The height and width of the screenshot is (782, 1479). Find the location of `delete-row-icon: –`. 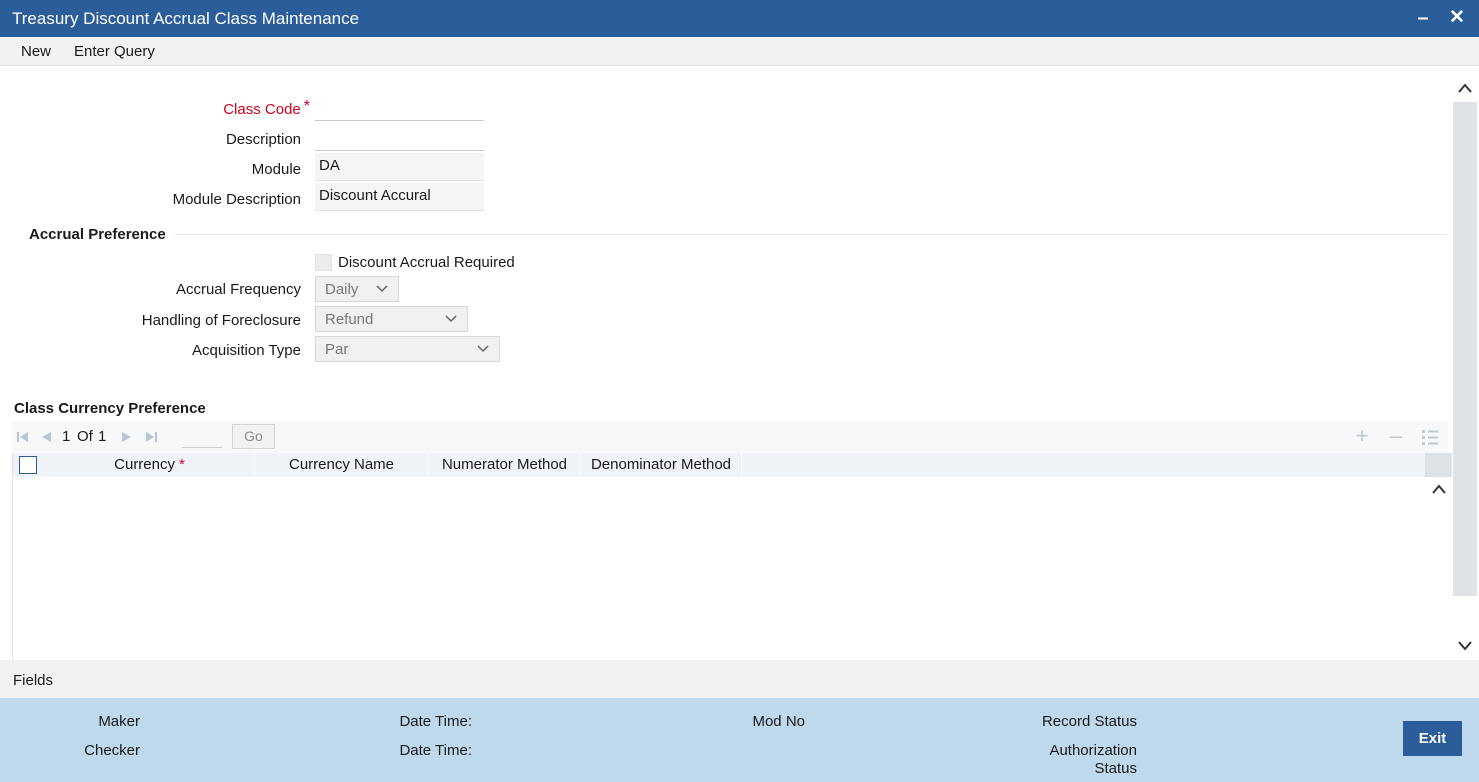

delete-row-icon: – is located at coordinates (1396, 436).